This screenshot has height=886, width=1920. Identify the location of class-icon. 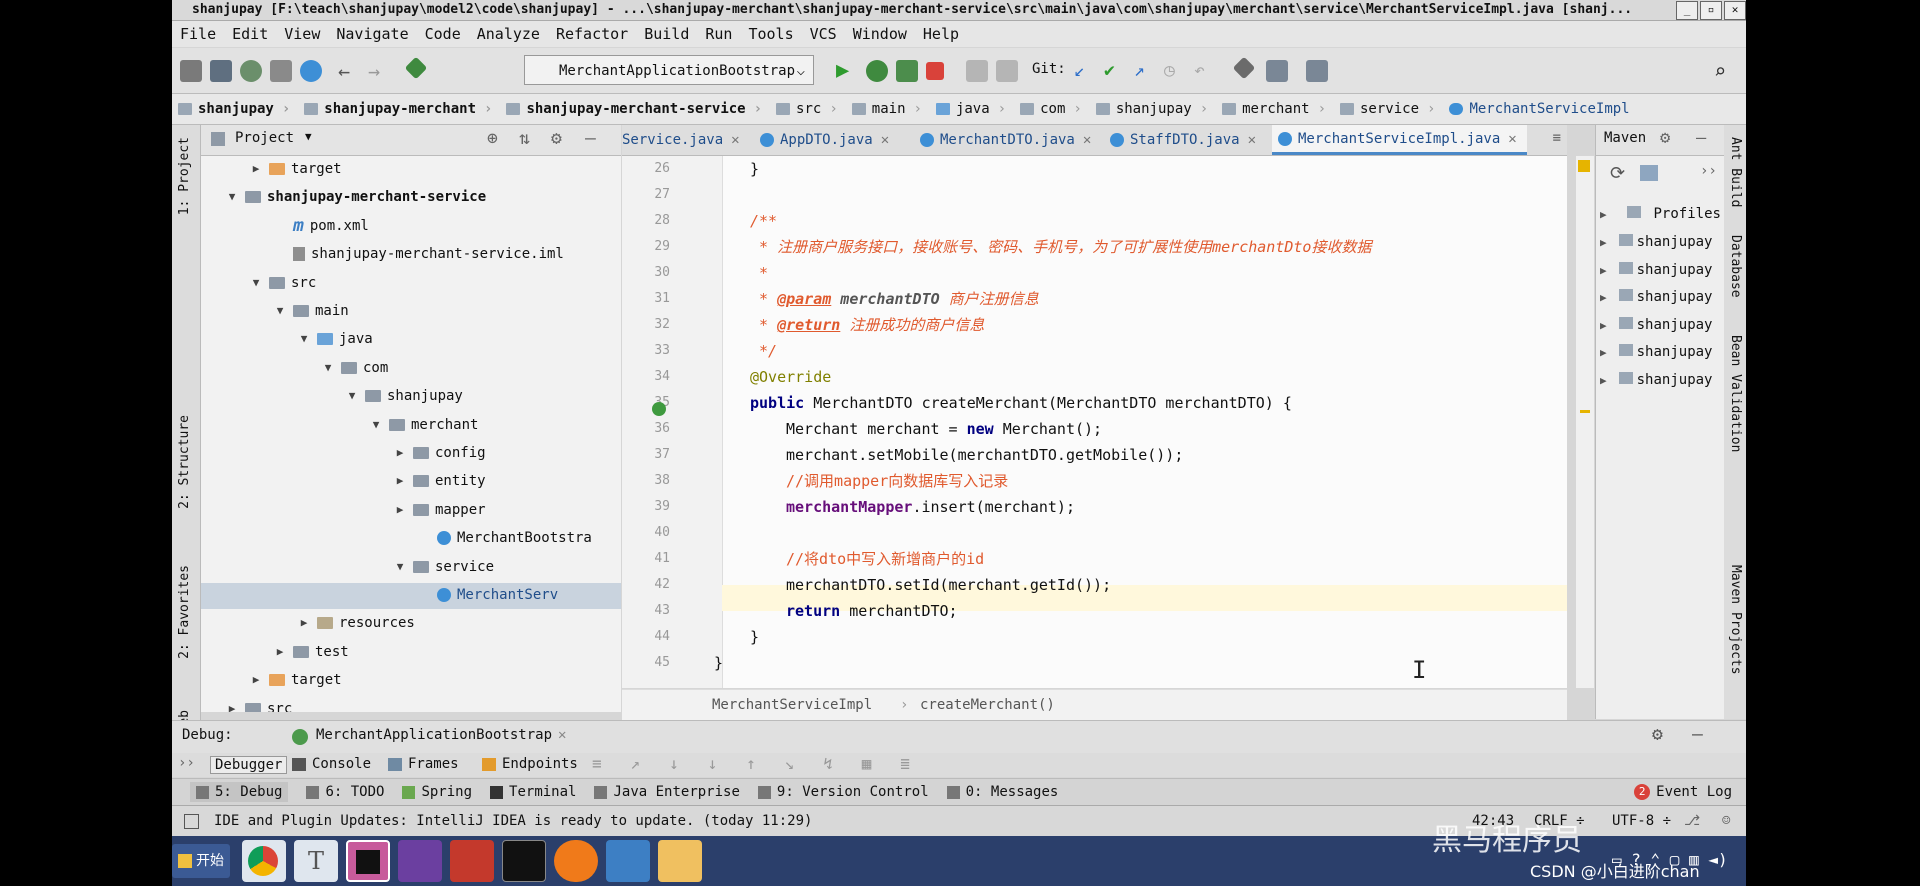
(311, 71).